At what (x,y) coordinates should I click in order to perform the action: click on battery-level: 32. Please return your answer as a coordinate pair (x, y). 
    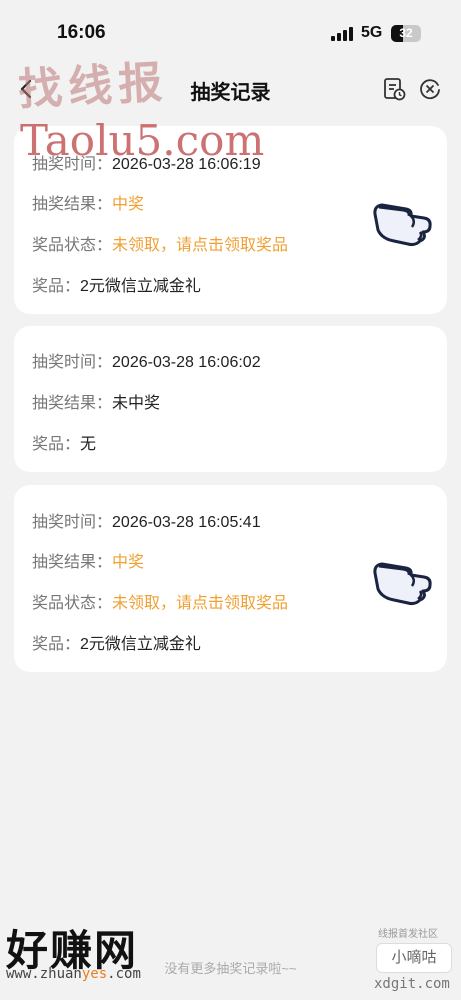
    Looking at the image, I should click on (406, 33).